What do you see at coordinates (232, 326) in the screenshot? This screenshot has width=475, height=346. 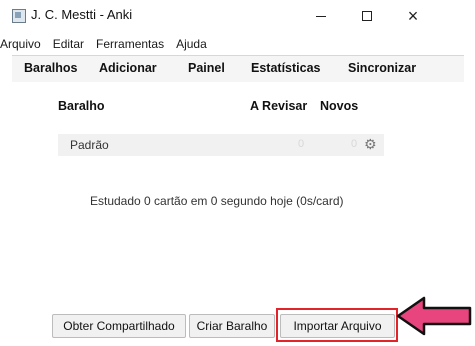 I see `create-deck-button: Criar Baralho` at bounding box center [232, 326].